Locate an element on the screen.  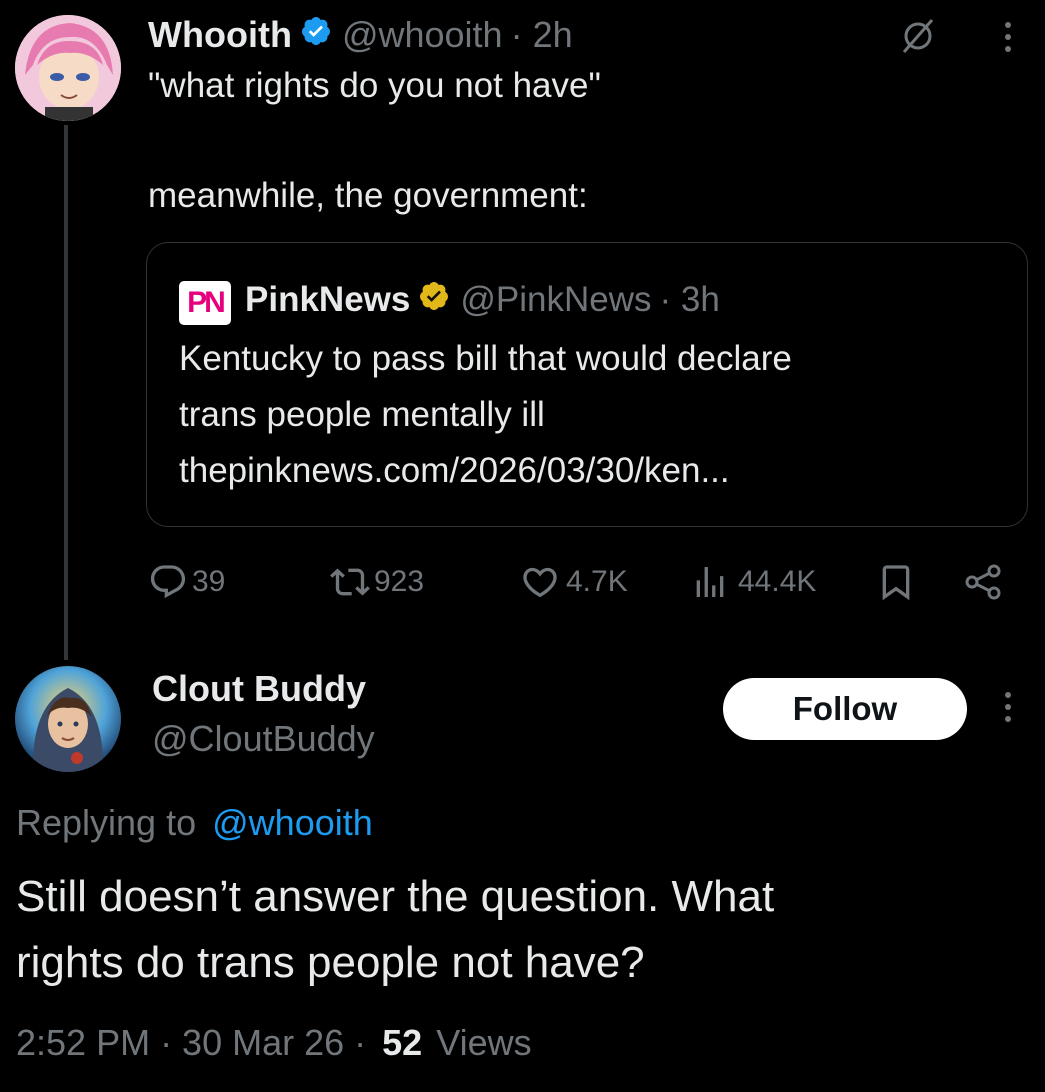
replying-to-label: Replying to is located at coordinates (106, 822).